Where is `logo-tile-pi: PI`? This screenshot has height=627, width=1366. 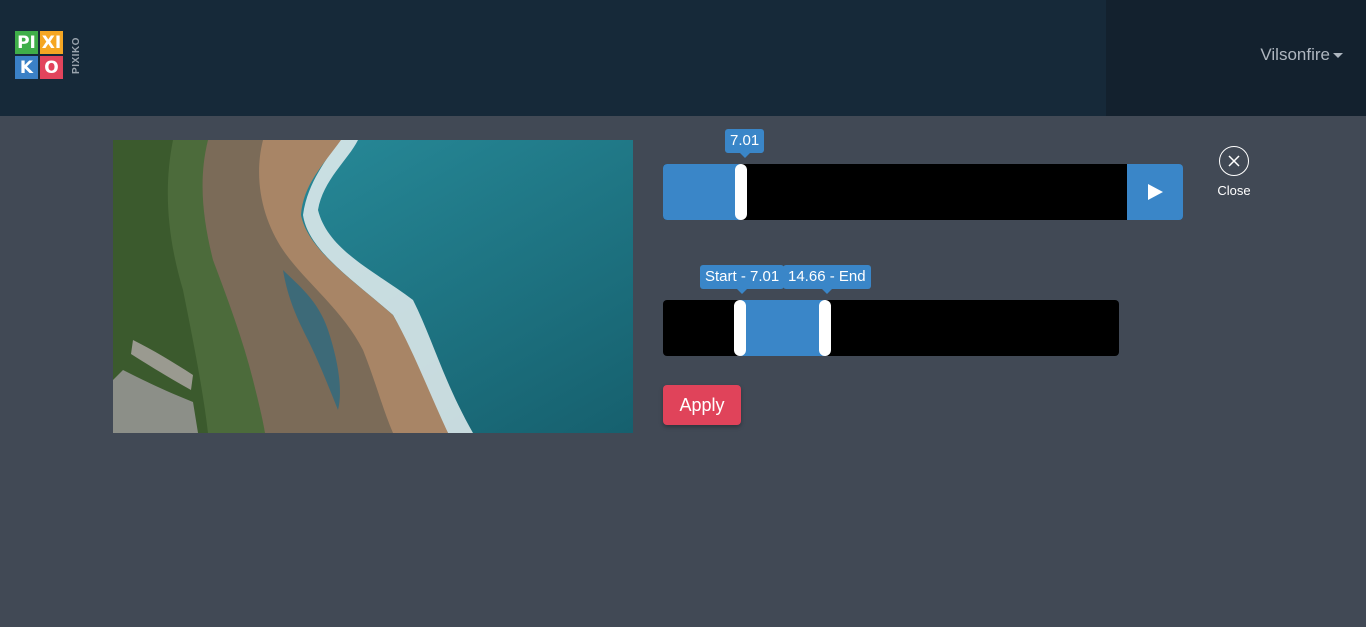
logo-tile-pi: PI is located at coordinates (26, 42).